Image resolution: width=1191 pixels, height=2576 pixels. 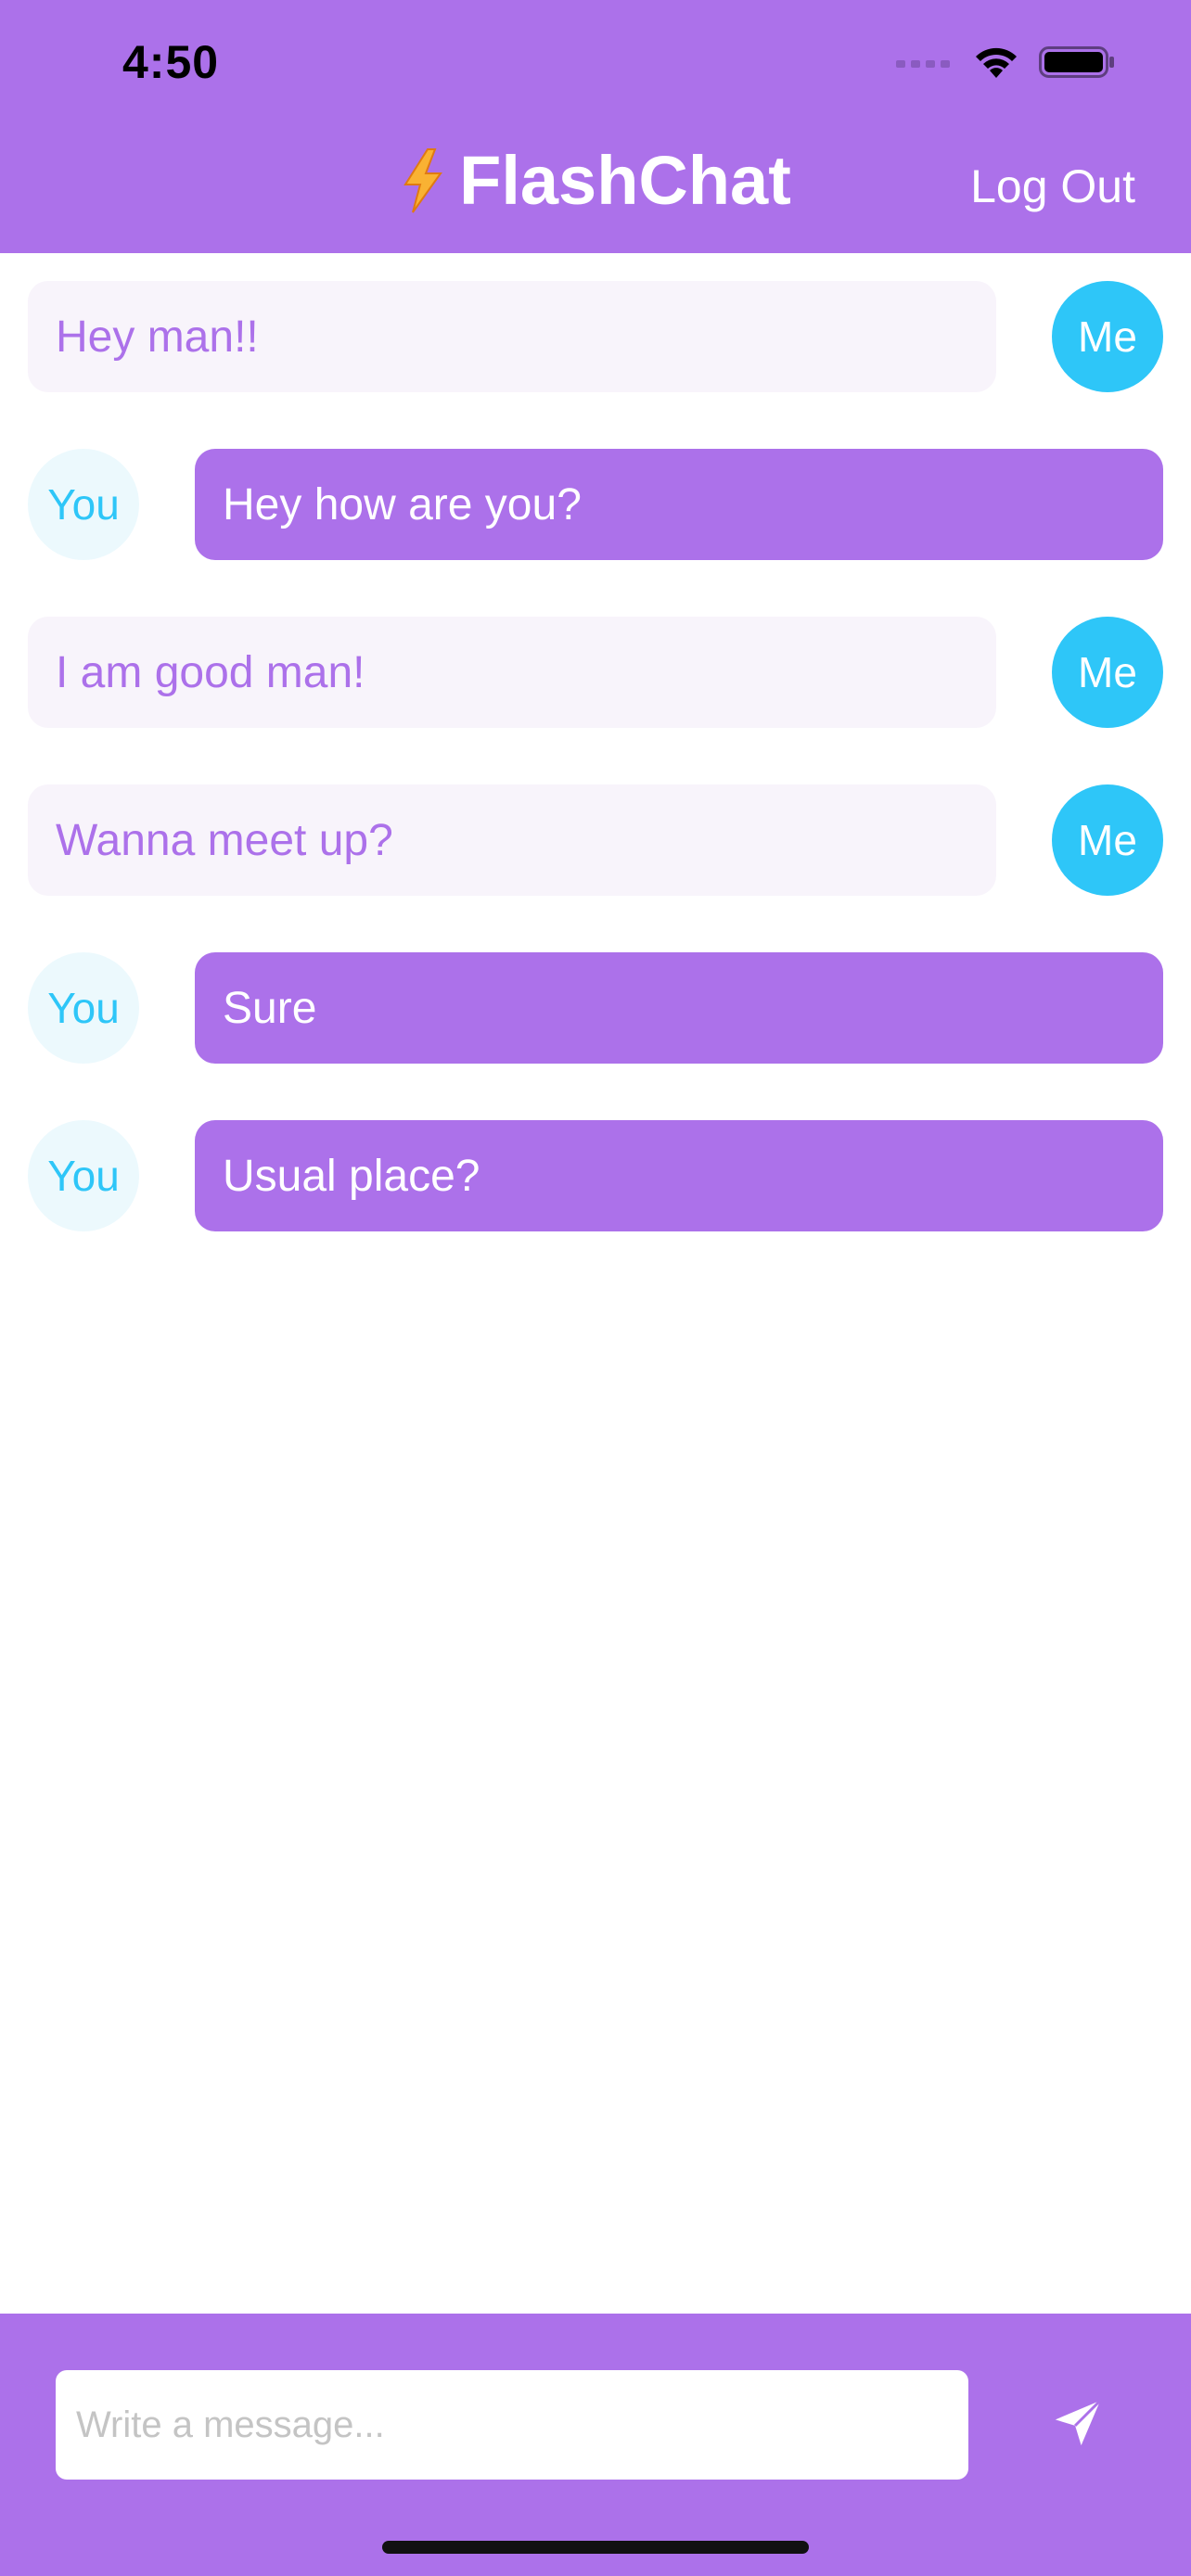 I want to click on send-icon, so click(x=1078, y=2422).